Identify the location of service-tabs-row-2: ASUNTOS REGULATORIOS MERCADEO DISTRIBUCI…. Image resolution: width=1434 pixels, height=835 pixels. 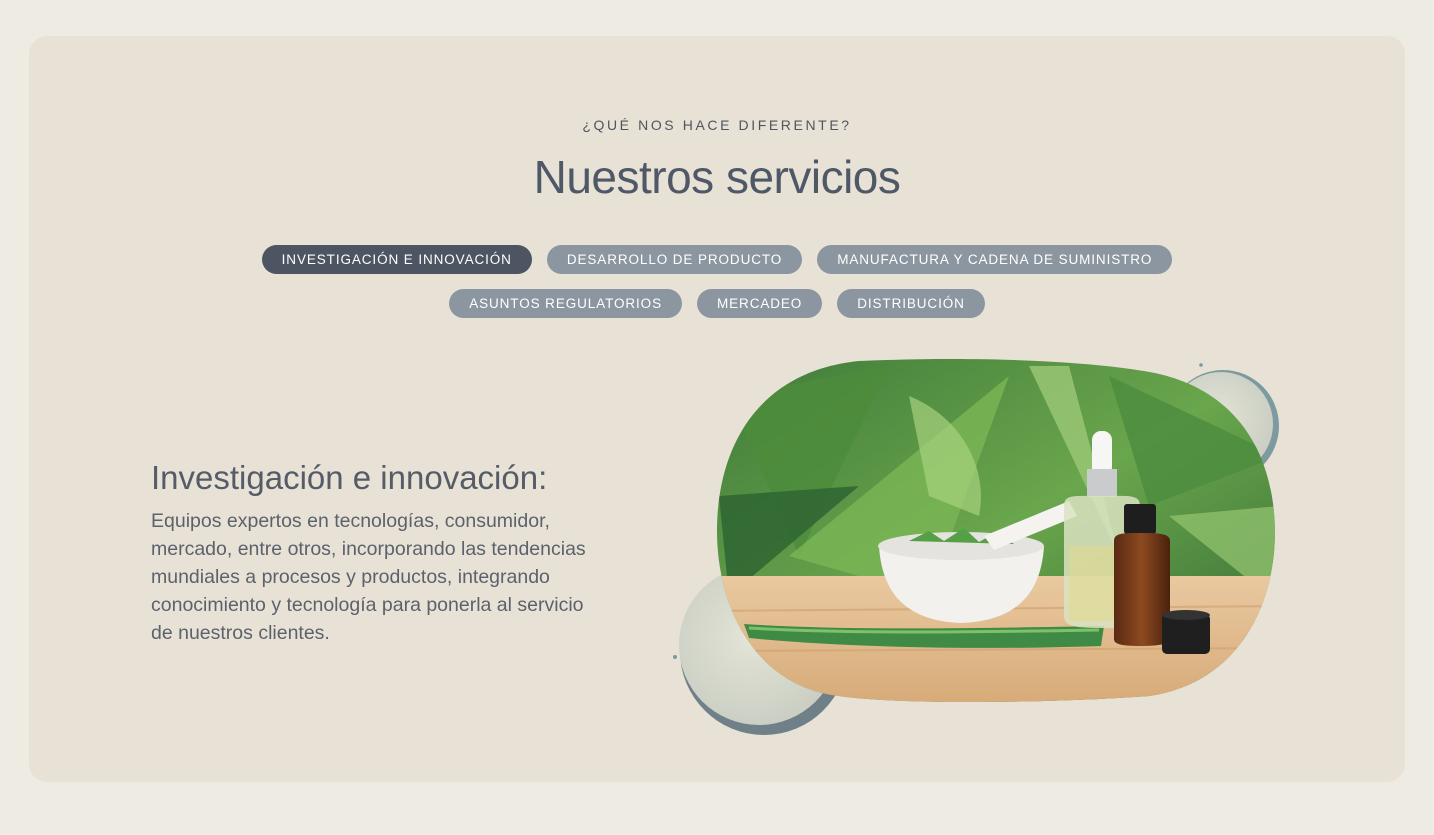
(717, 303).